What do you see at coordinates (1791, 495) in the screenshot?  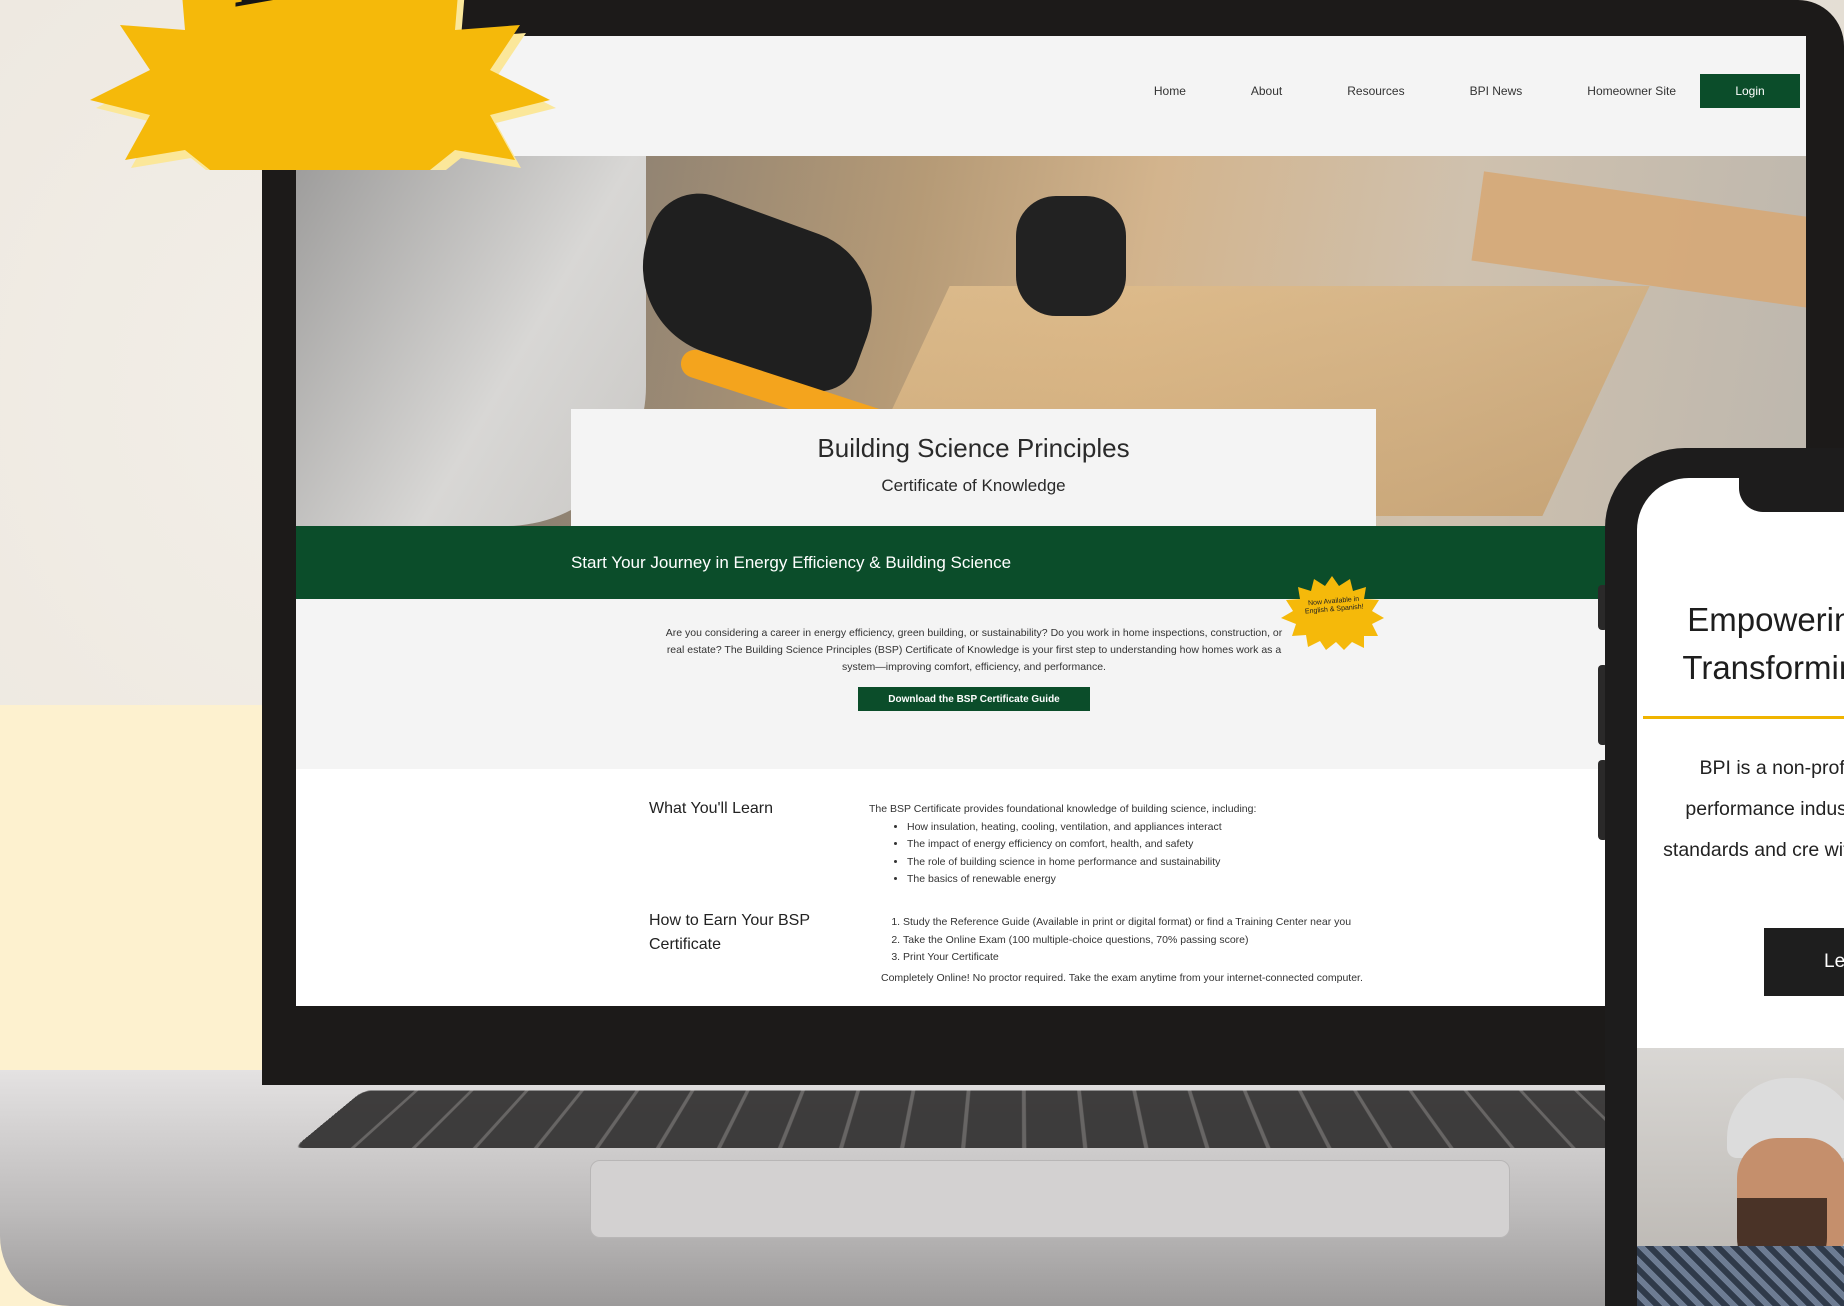 I see `phone-notch` at bounding box center [1791, 495].